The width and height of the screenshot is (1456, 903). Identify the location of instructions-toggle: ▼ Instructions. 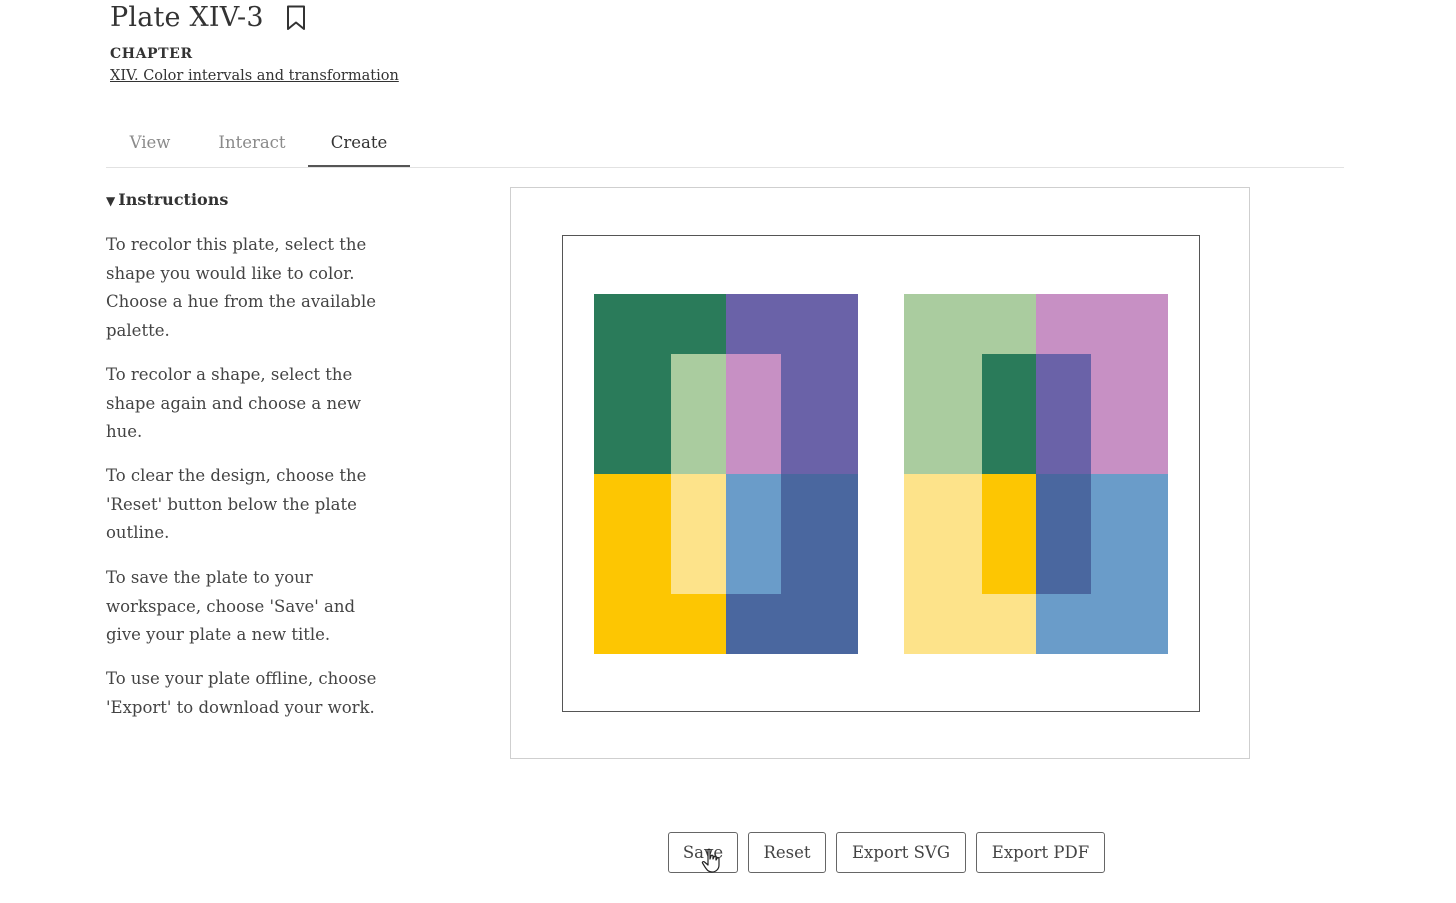
(167, 199).